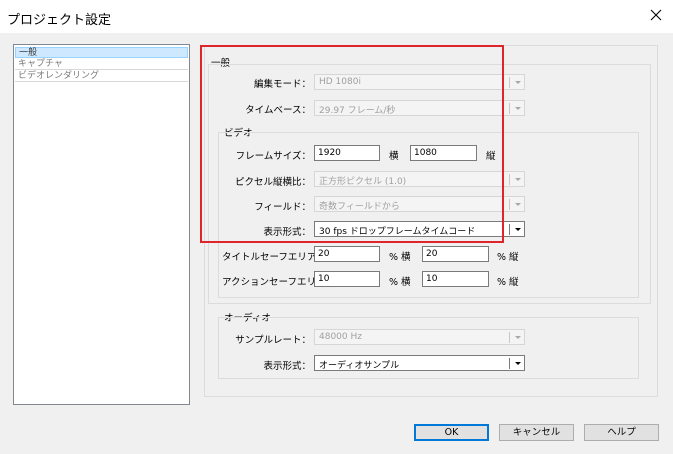 The height and width of the screenshot is (454, 673). I want to click on audio-display-format-value: オーディオサンプル, so click(359, 366).